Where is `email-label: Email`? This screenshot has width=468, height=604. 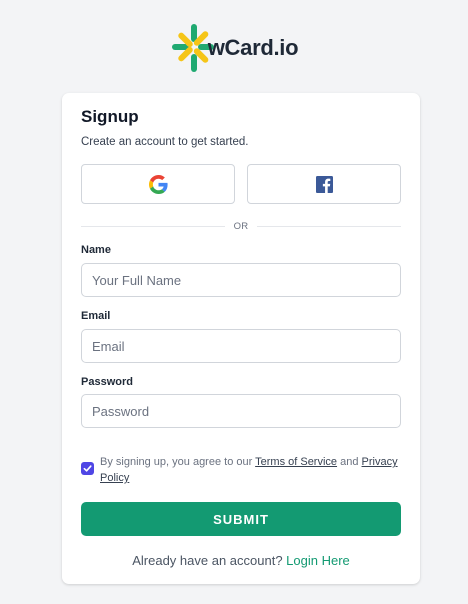 email-label: Email is located at coordinates (96, 316).